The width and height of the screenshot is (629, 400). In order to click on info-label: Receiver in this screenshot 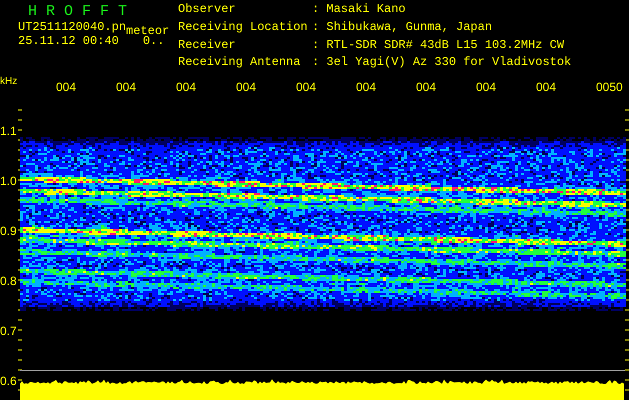, I will do `click(207, 47)`.